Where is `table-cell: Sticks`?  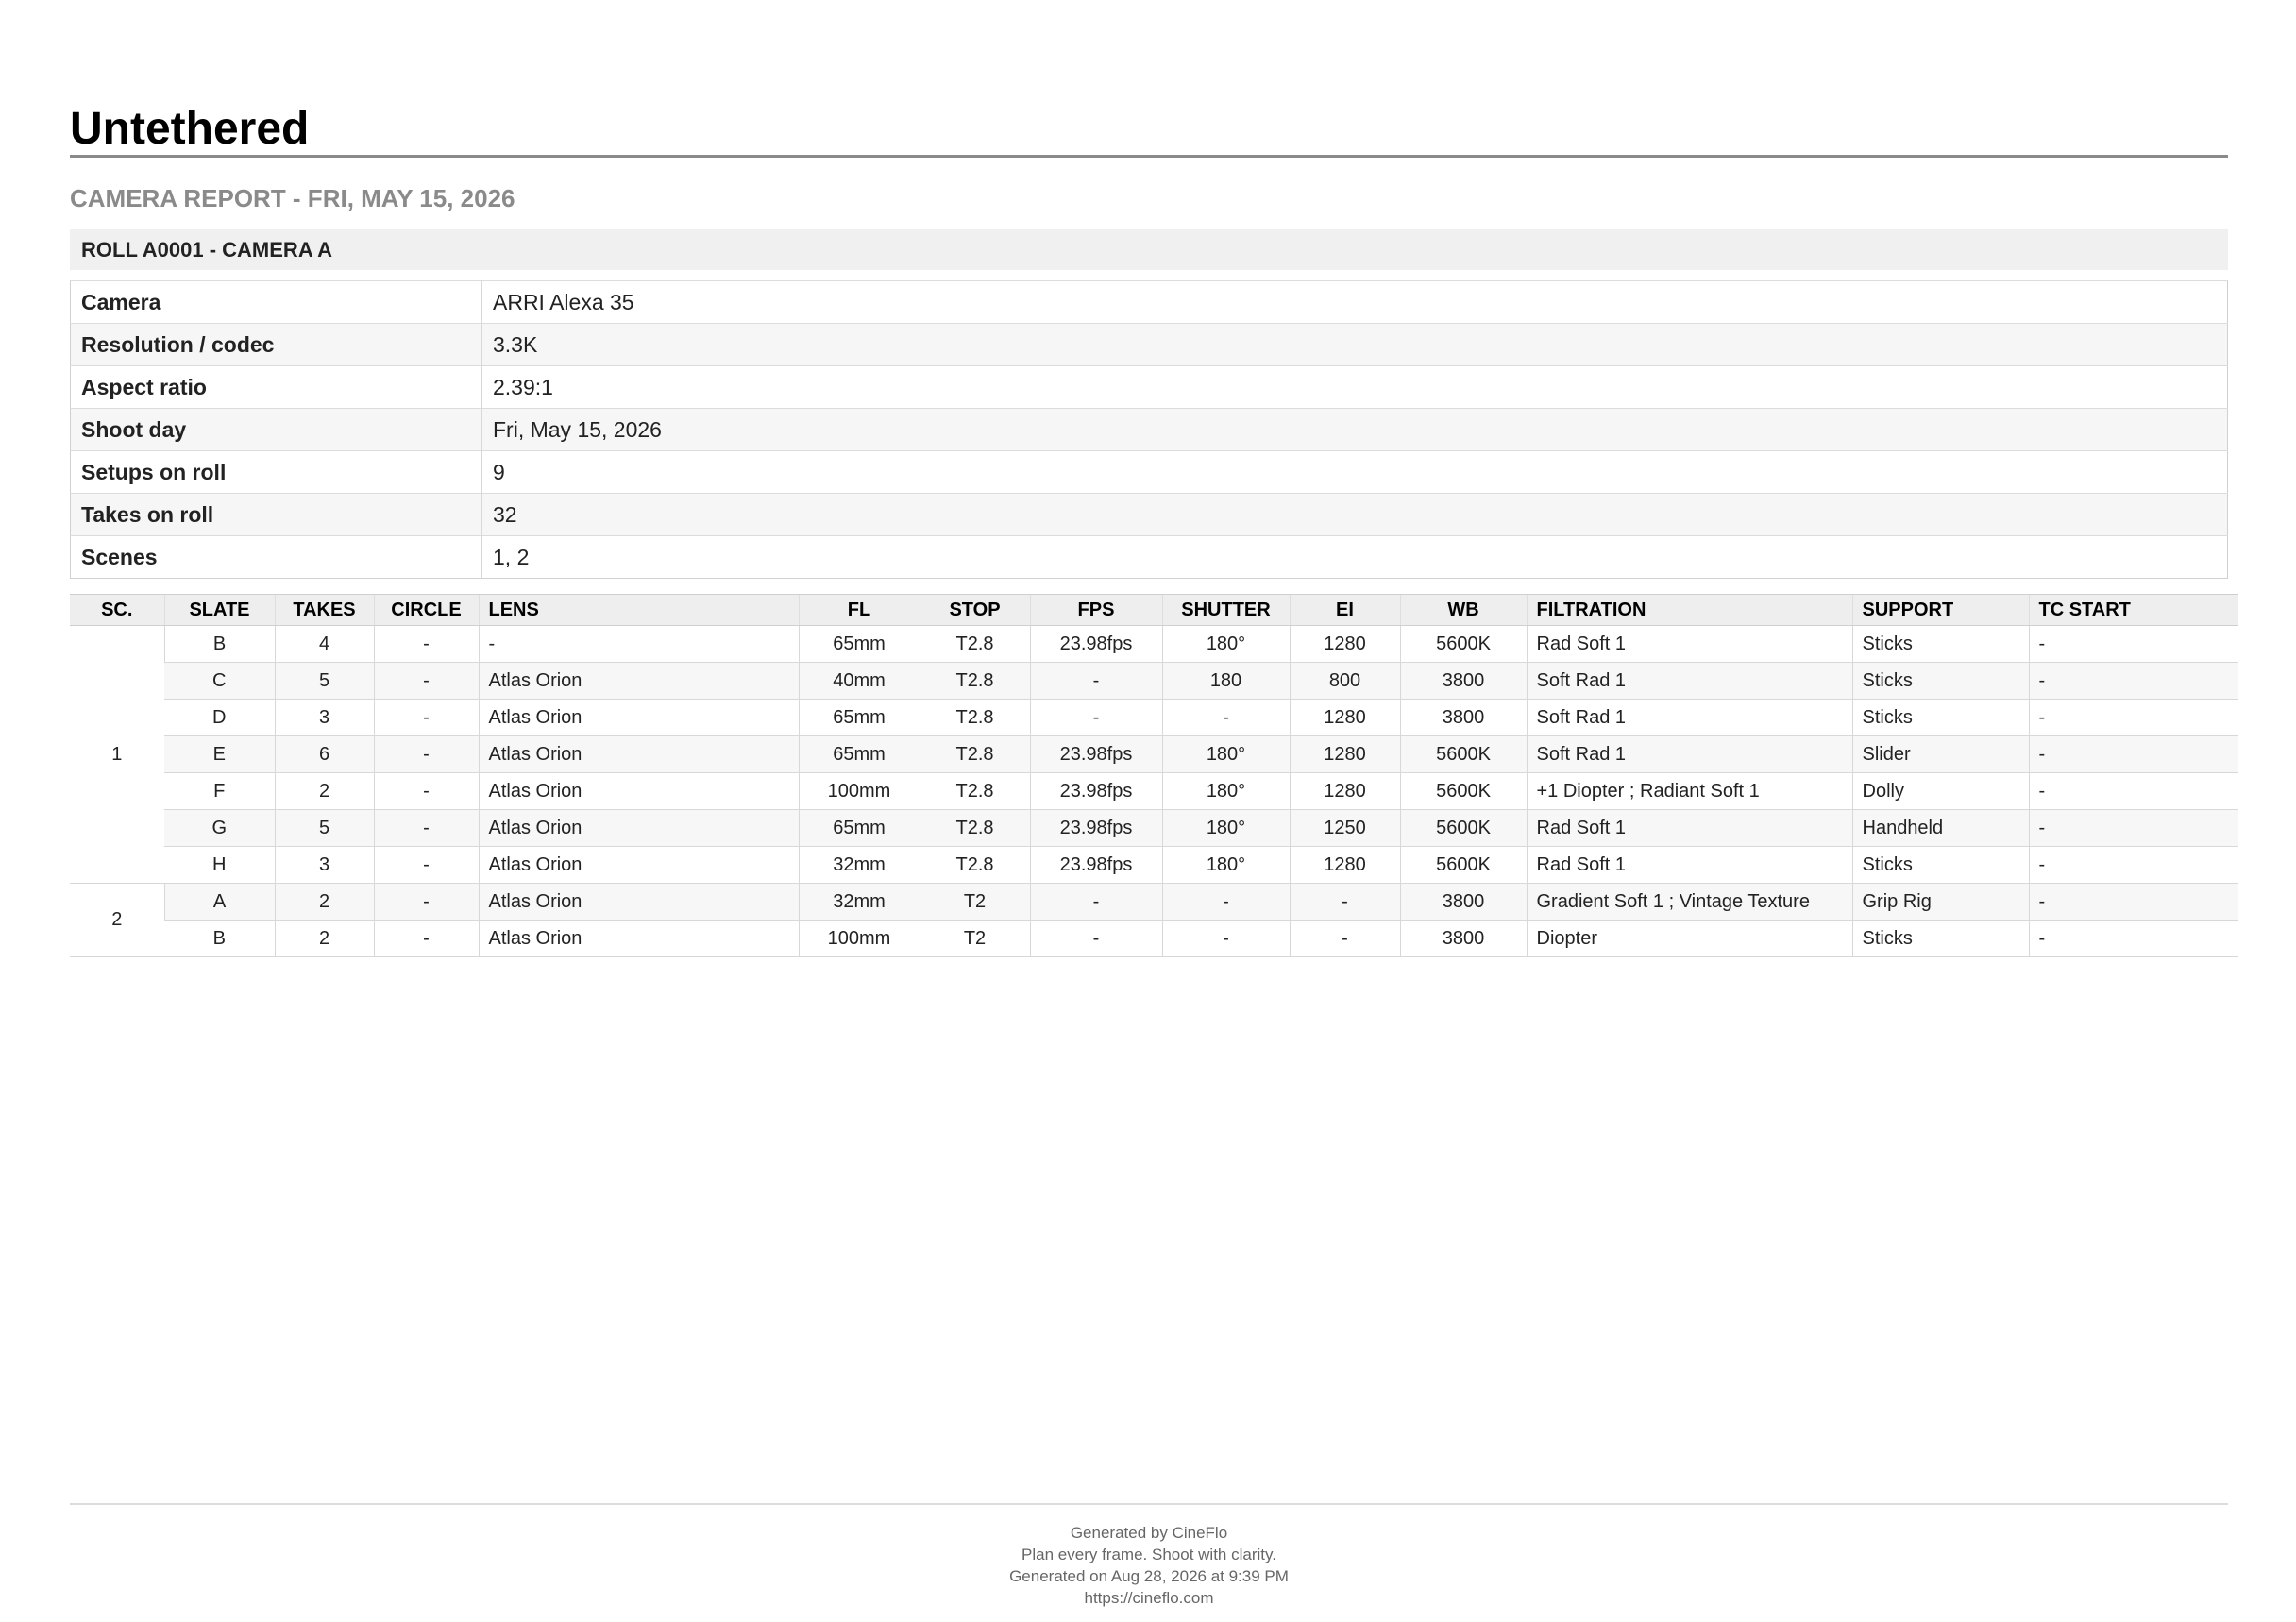 table-cell: Sticks is located at coordinates (1940, 681).